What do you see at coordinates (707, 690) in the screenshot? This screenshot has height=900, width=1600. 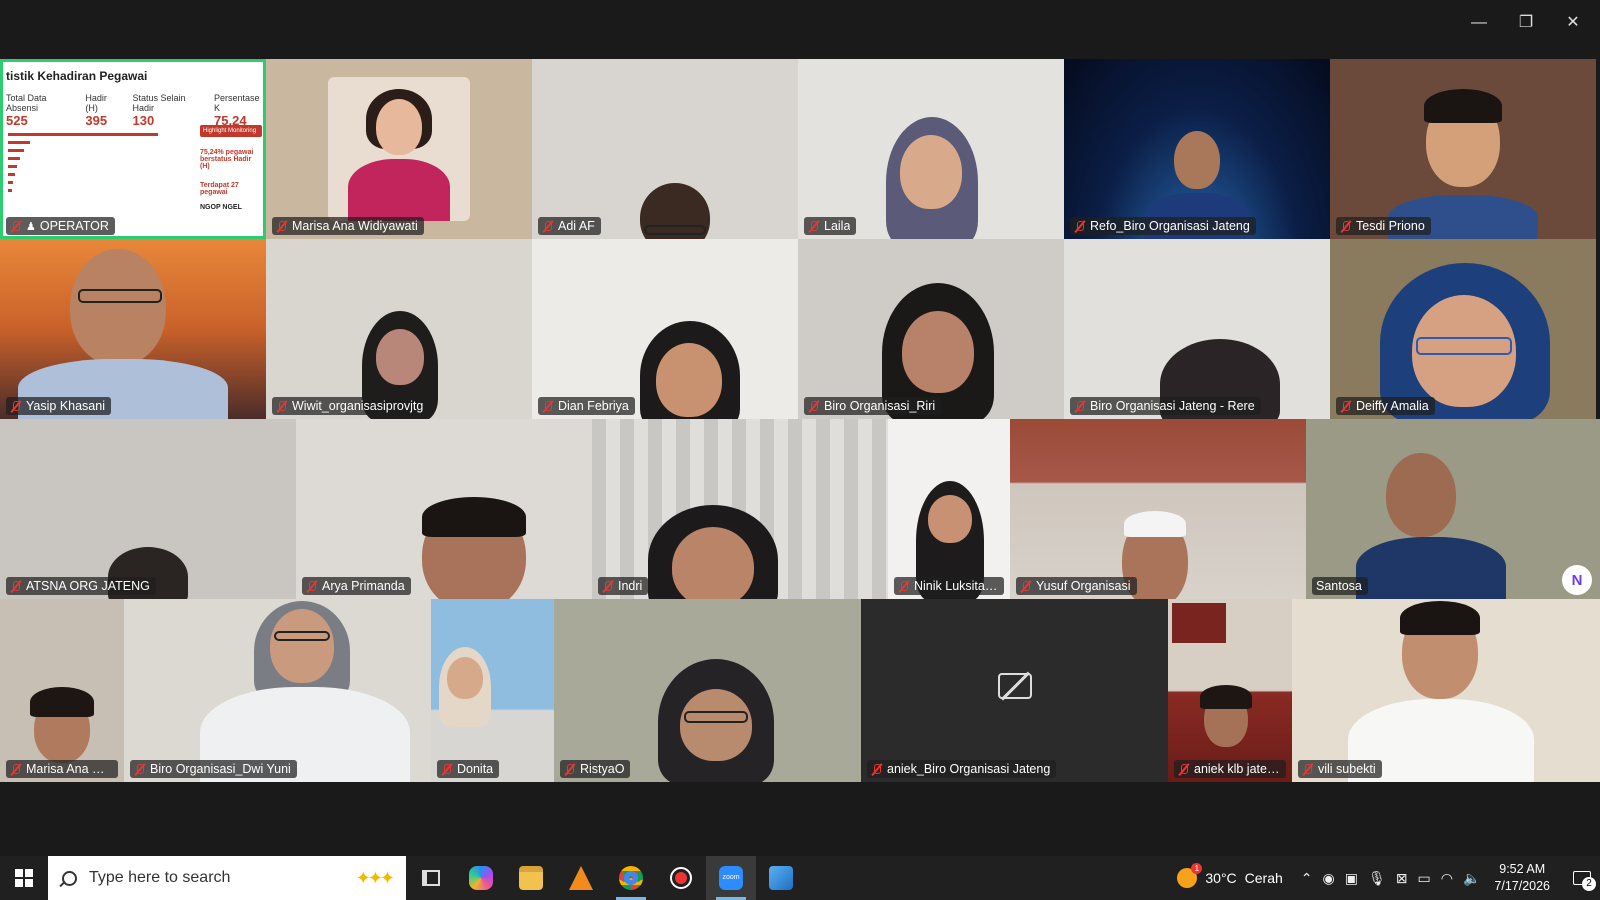 I see `participant-tile: RistyaO` at bounding box center [707, 690].